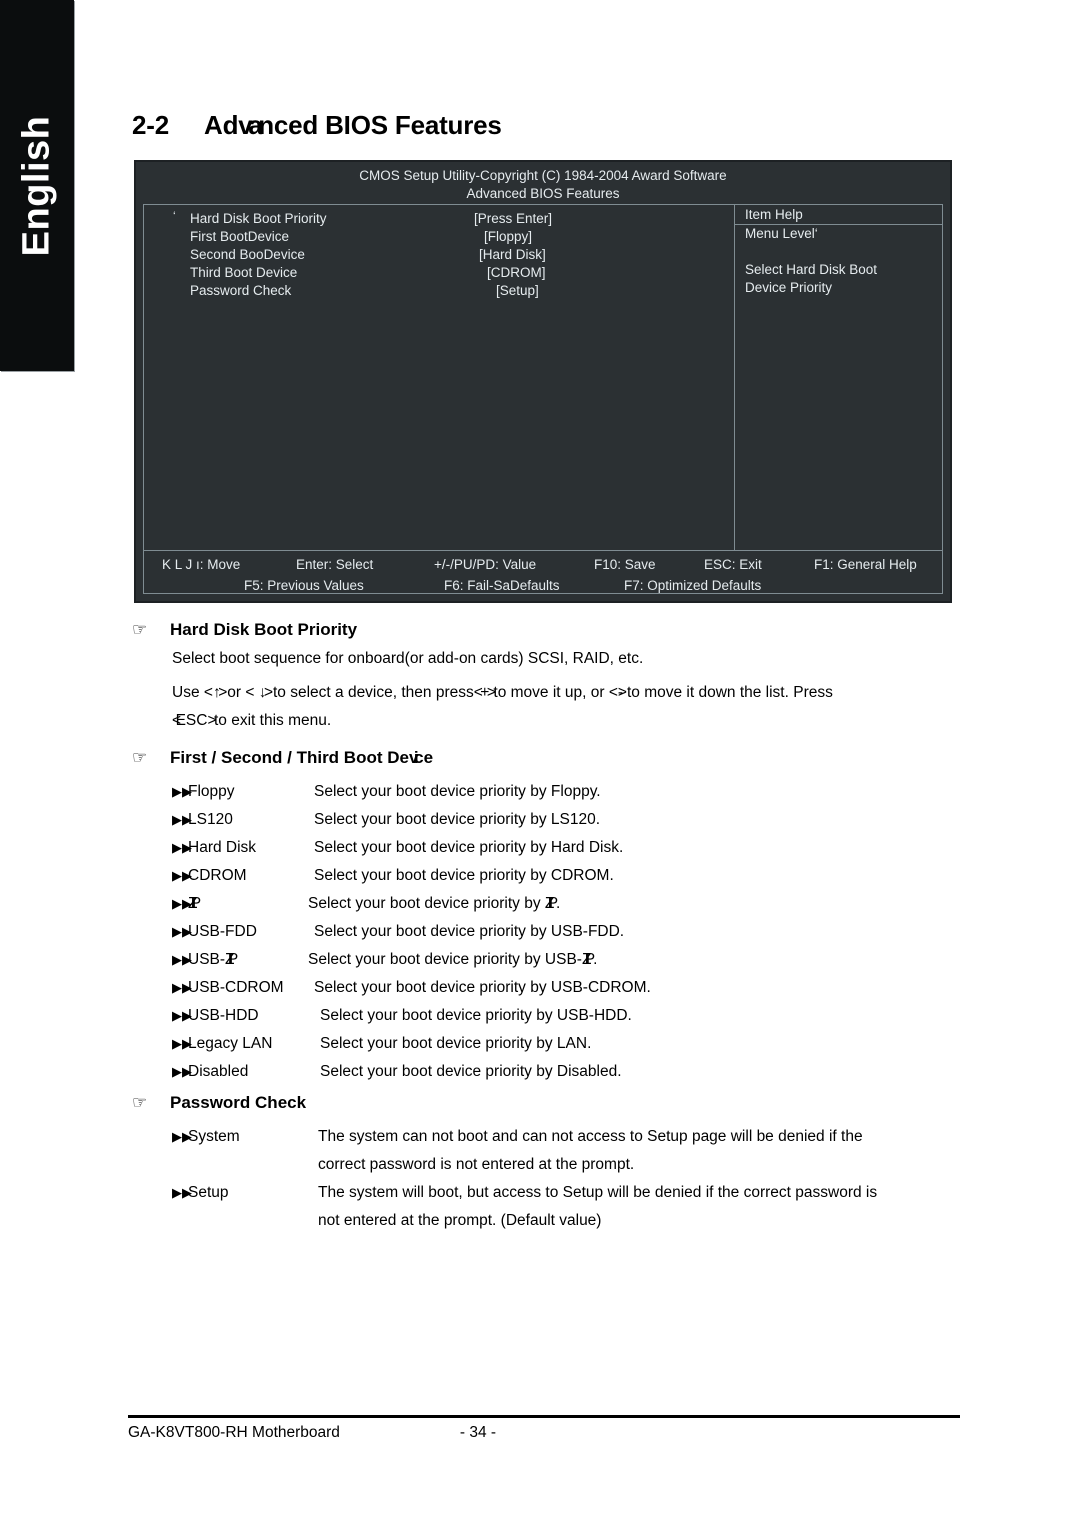 The image size is (1080, 1532). What do you see at coordinates (211, 791) in the screenshot?
I see `option-name: Floppy` at bounding box center [211, 791].